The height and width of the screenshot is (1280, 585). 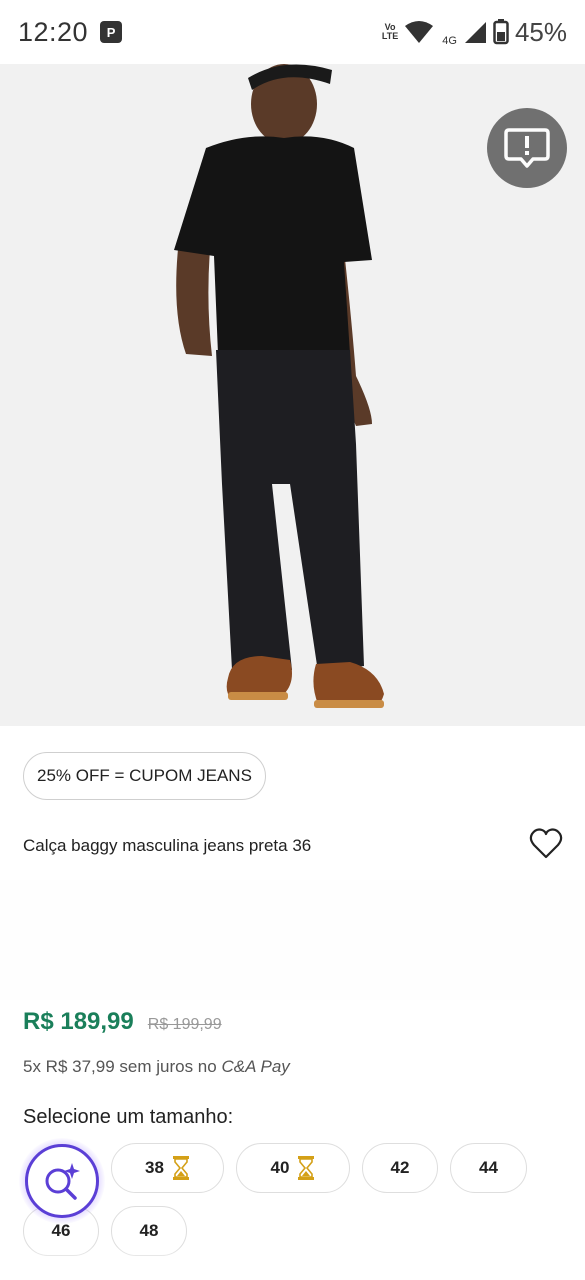 I want to click on size-label: 40, so click(x=280, y=1167).